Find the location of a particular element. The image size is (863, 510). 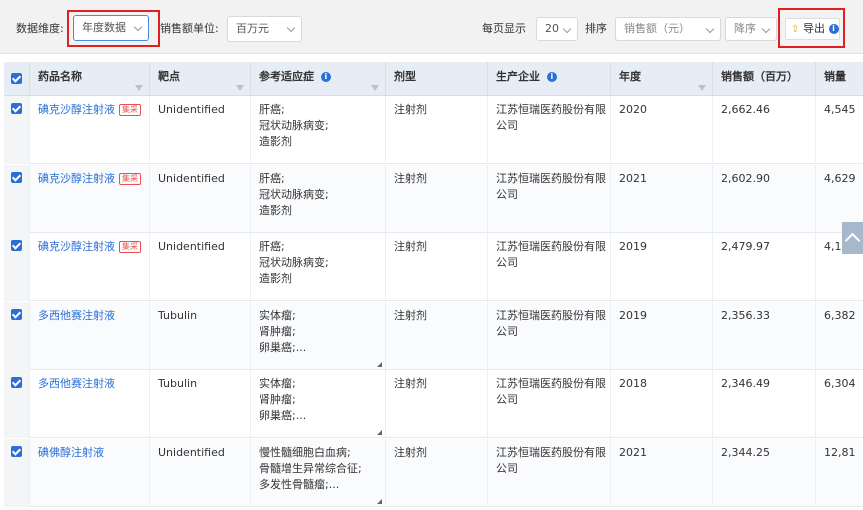

sort-field-select: 销售额（元） is located at coordinates (668, 29).